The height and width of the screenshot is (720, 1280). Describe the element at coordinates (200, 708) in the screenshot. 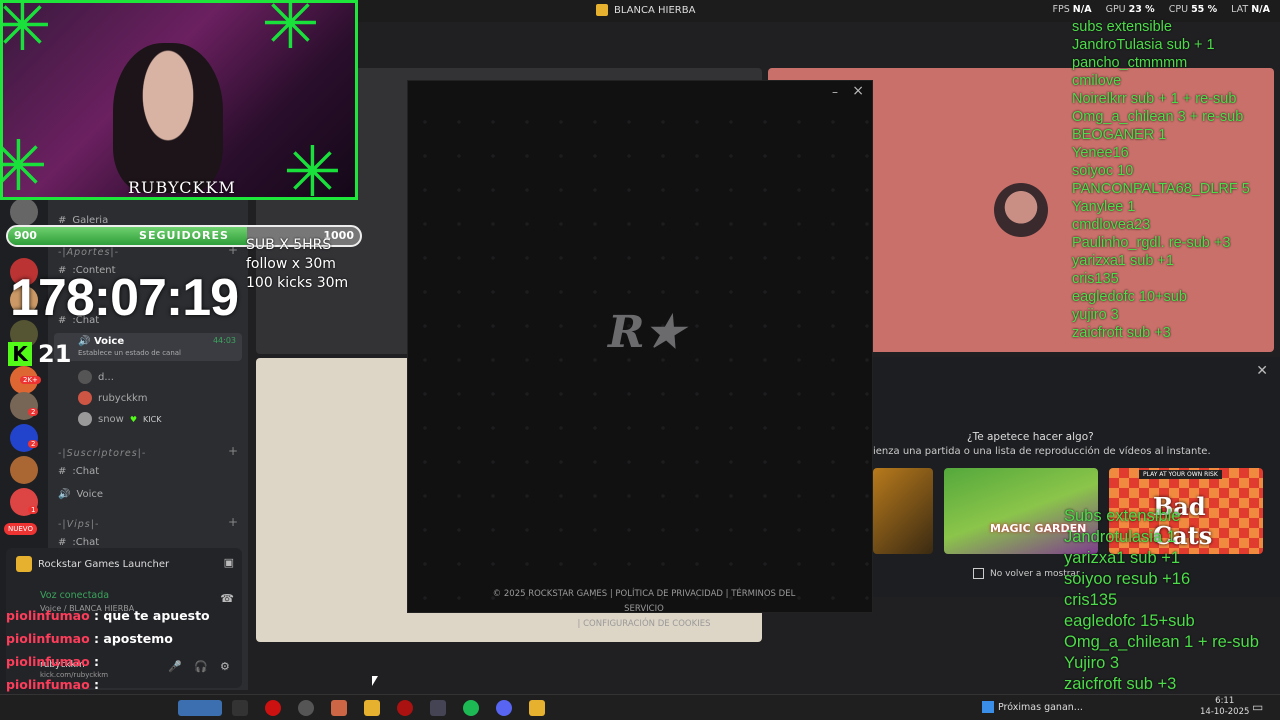

I see `taskbar-thumbnail` at that location.